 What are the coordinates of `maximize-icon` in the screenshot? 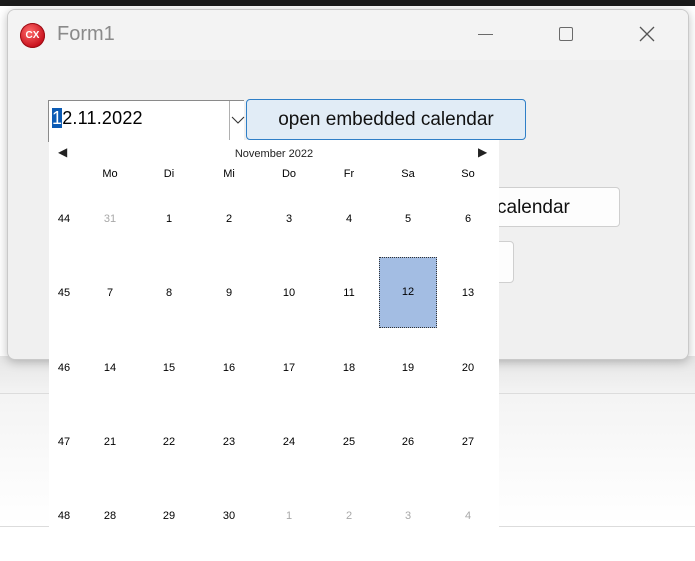 It's located at (566, 34).